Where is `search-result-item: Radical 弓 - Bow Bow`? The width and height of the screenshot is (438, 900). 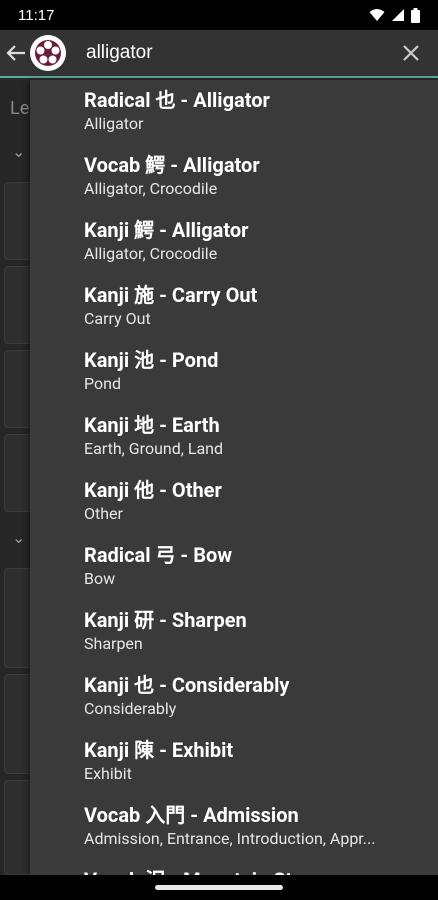
search-result-item: Radical 弓 - Bow Bow is located at coordinates (234, 567).